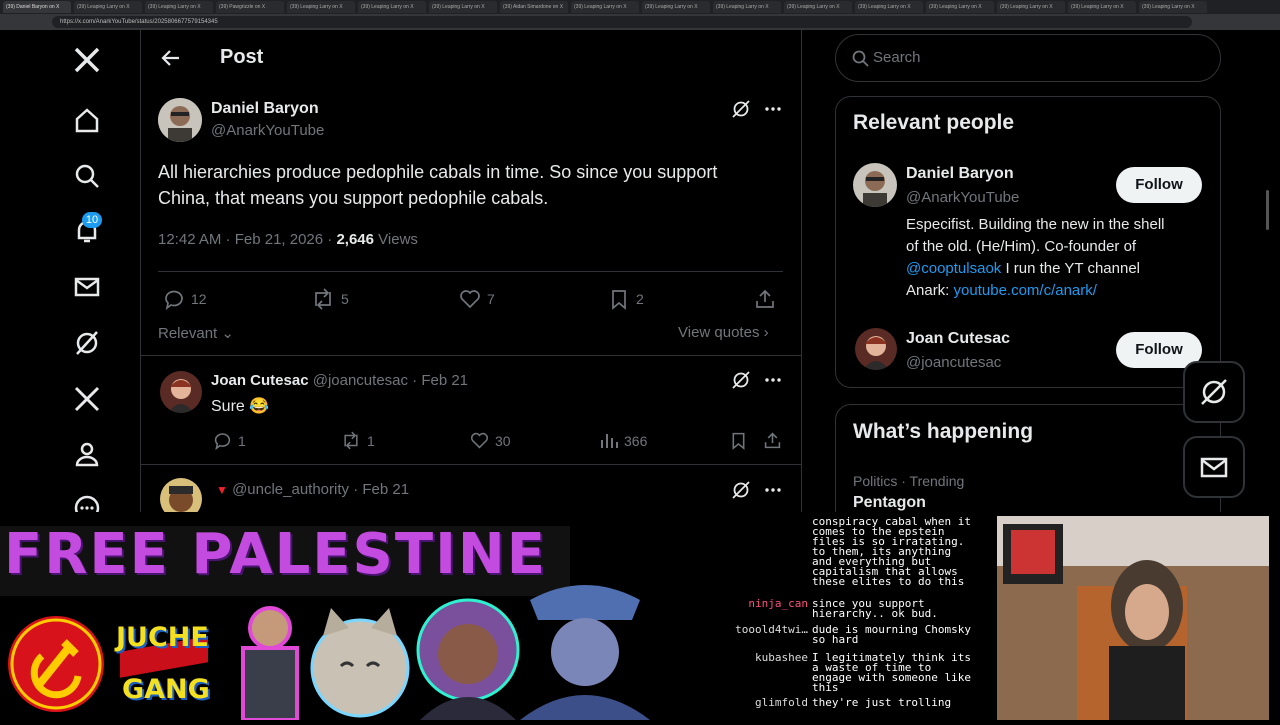  What do you see at coordinates (229, 440) in the screenshot?
I see `reply-button: 1` at bounding box center [229, 440].